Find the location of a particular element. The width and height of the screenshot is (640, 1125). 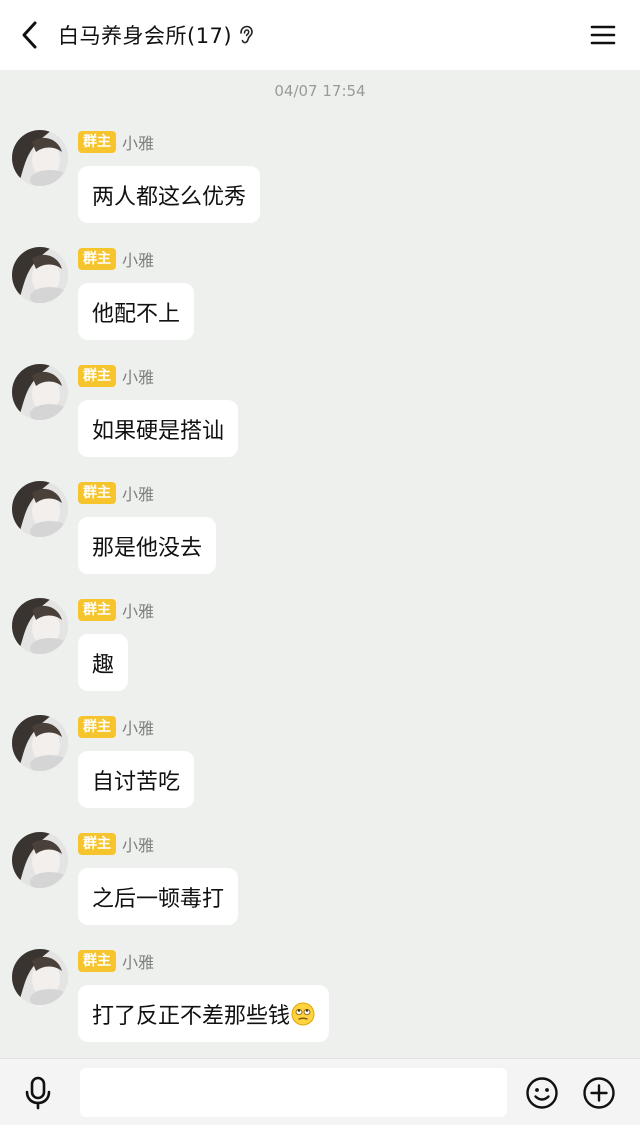

message-item: 群主 小雅 如果硬是搭讪 is located at coordinates (320, 419).